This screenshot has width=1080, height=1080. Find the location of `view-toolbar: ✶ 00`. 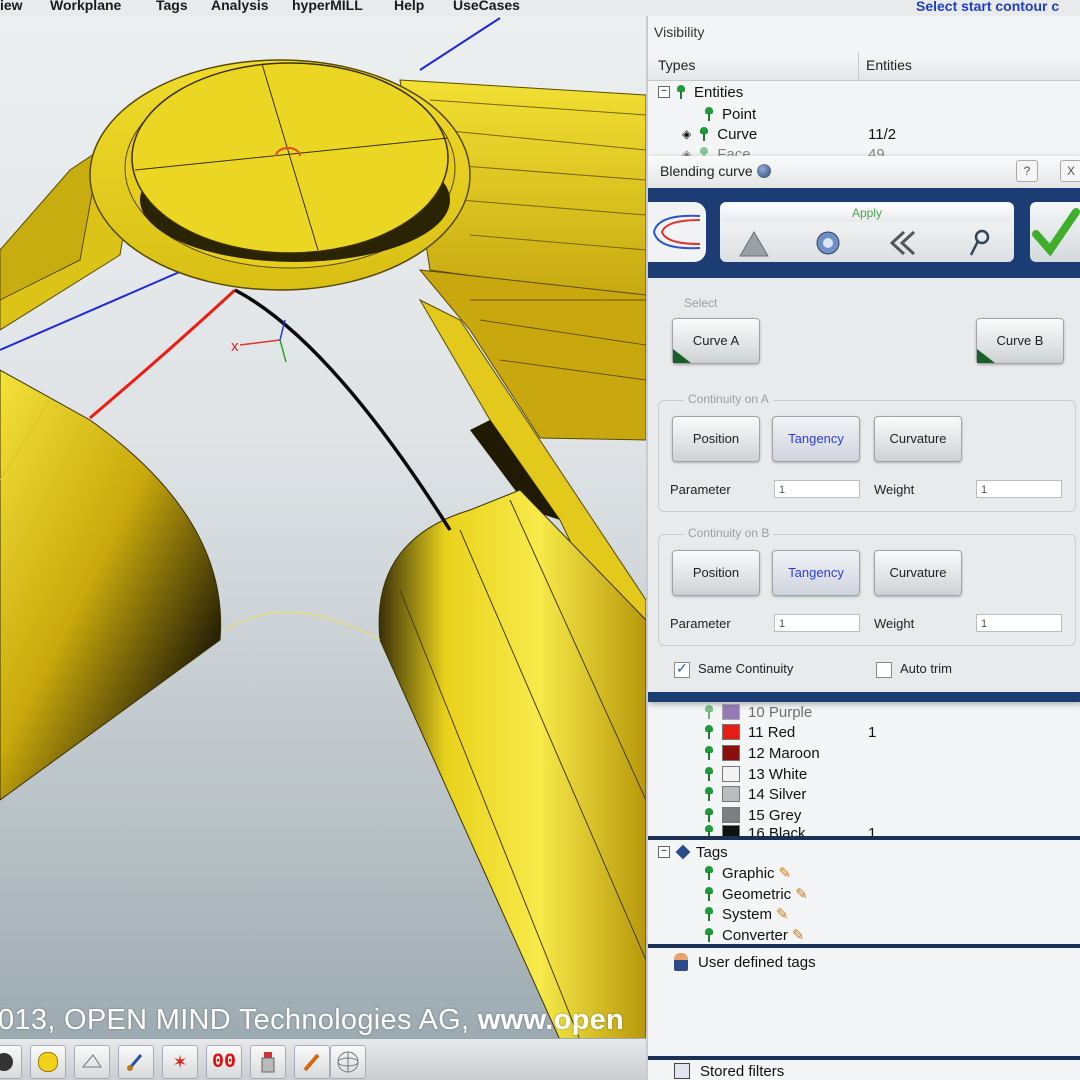

view-toolbar: ✶ 00 is located at coordinates (323, 1059).